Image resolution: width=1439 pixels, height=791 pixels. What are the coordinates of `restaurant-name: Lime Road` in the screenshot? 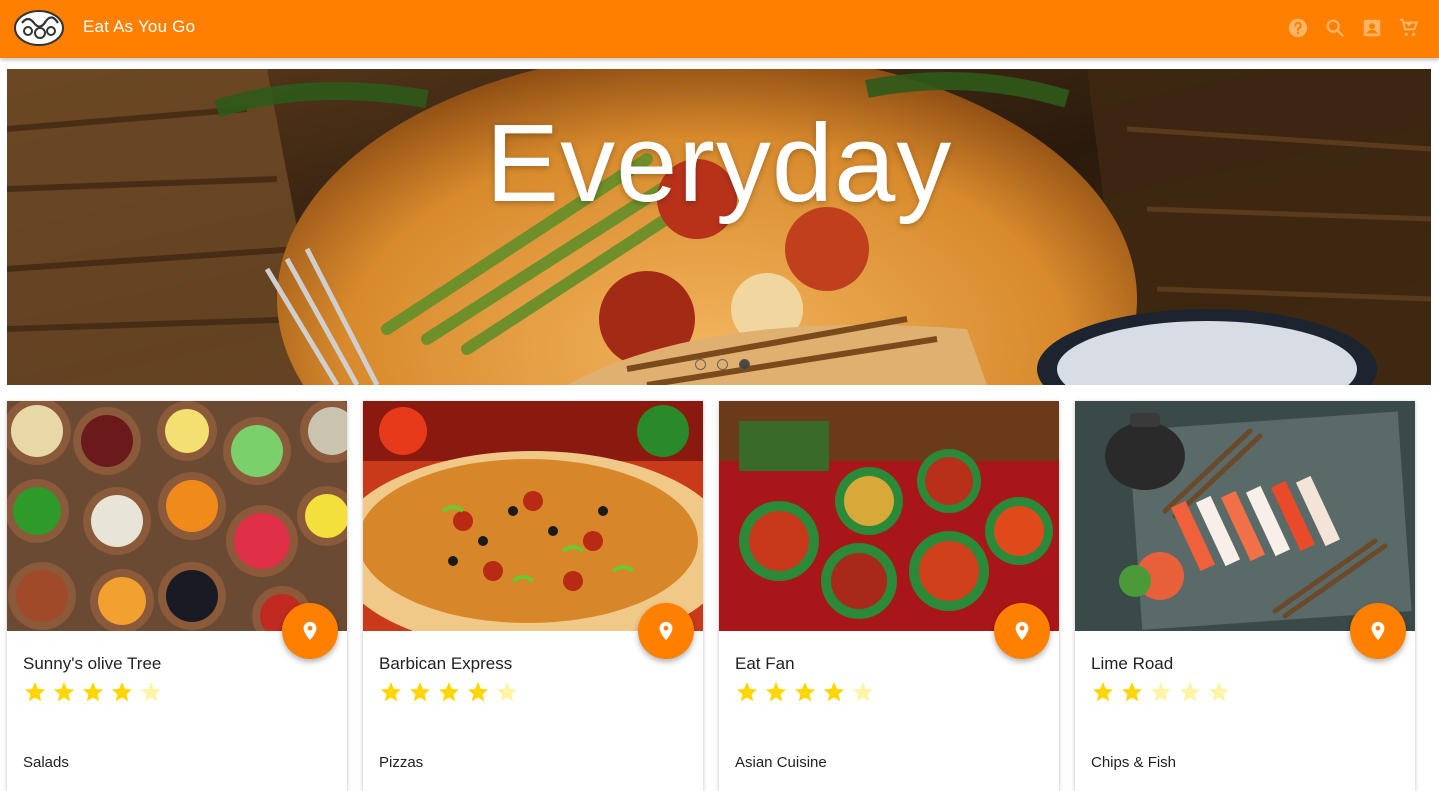 It's located at (1132, 663).